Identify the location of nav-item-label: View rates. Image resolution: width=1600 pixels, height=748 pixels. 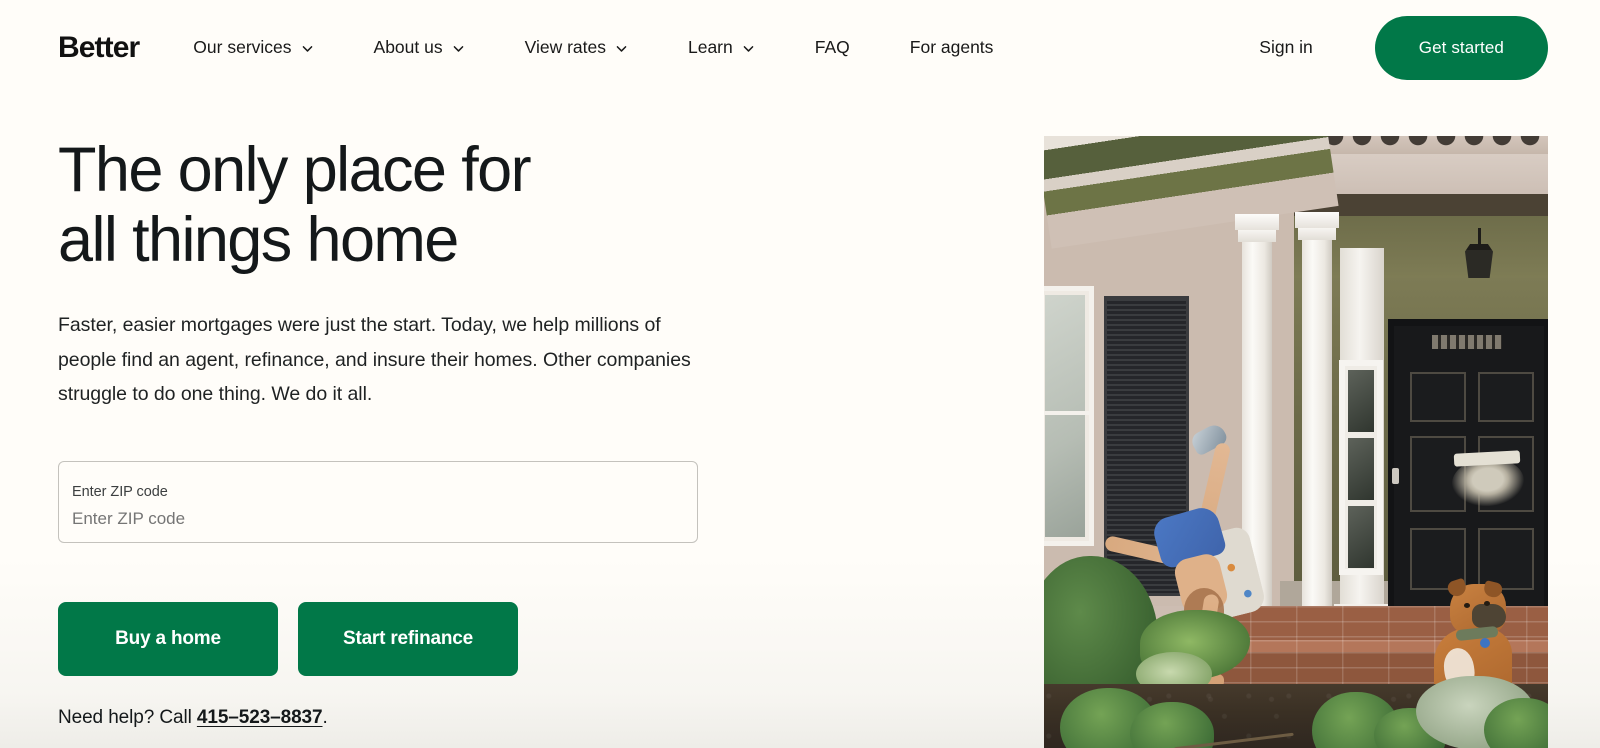
(565, 47).